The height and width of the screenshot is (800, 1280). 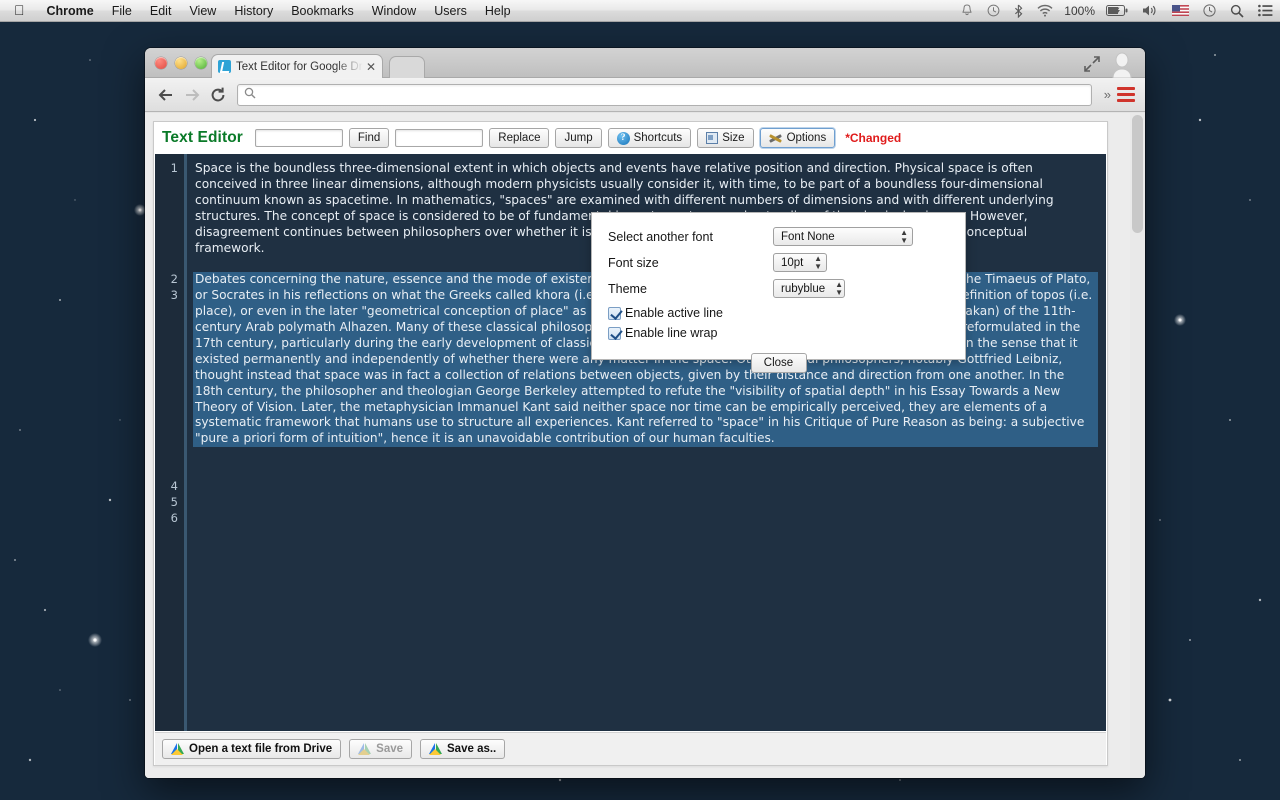 What do you see at coordinates (776, 138) in the screenshot?
I see `tools-icon` at bounding box center [776, 138].